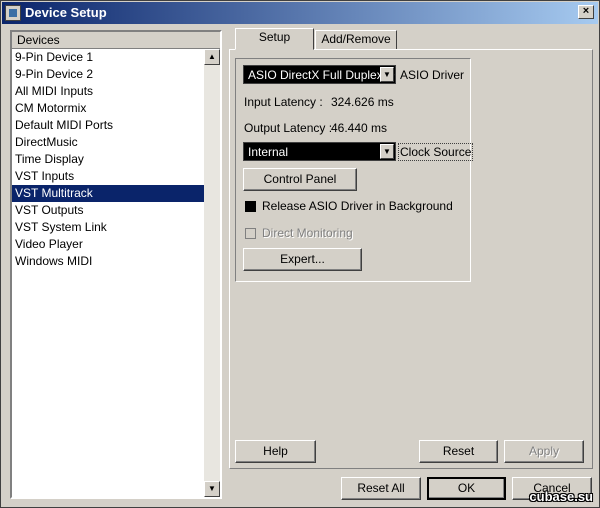 This screenshot has height=508, width=600. Describe the element at coordinates (108, 57) in the screenshot. I see `list-item: 9-Pin Device 1` at that location.